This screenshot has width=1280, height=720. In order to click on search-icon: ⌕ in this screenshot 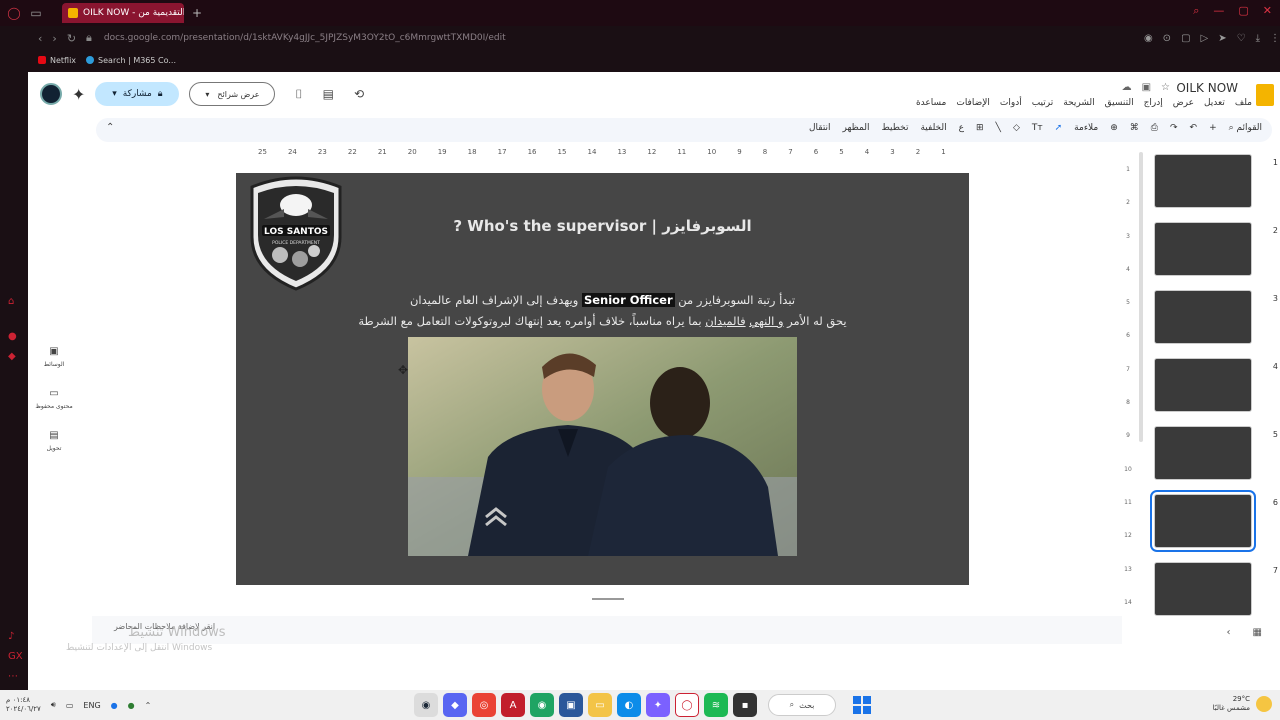, I will do `click(1196, 11)`.